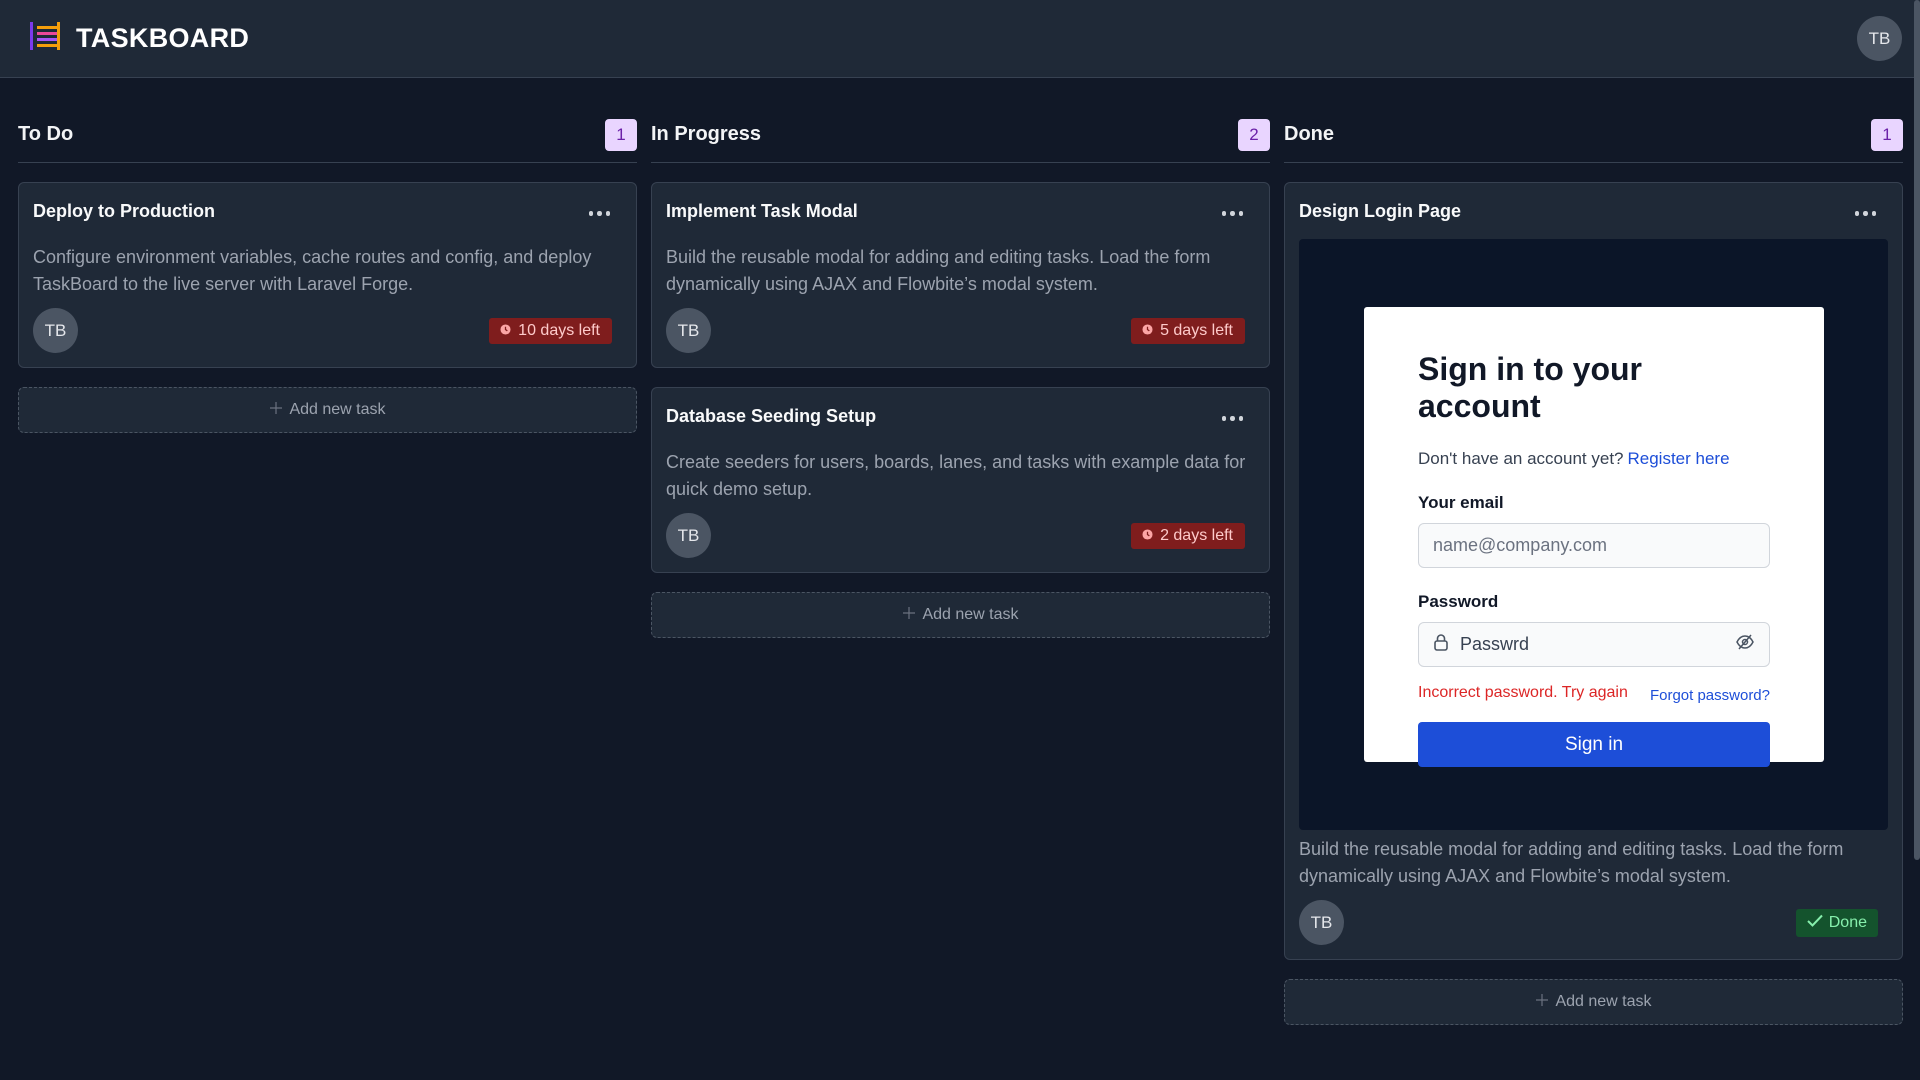 This screenshot has width=1920, height=1080. Describe the element at coordinates (1847, 922) in the screenshot. I see `done-badge-label: Done` at that location.